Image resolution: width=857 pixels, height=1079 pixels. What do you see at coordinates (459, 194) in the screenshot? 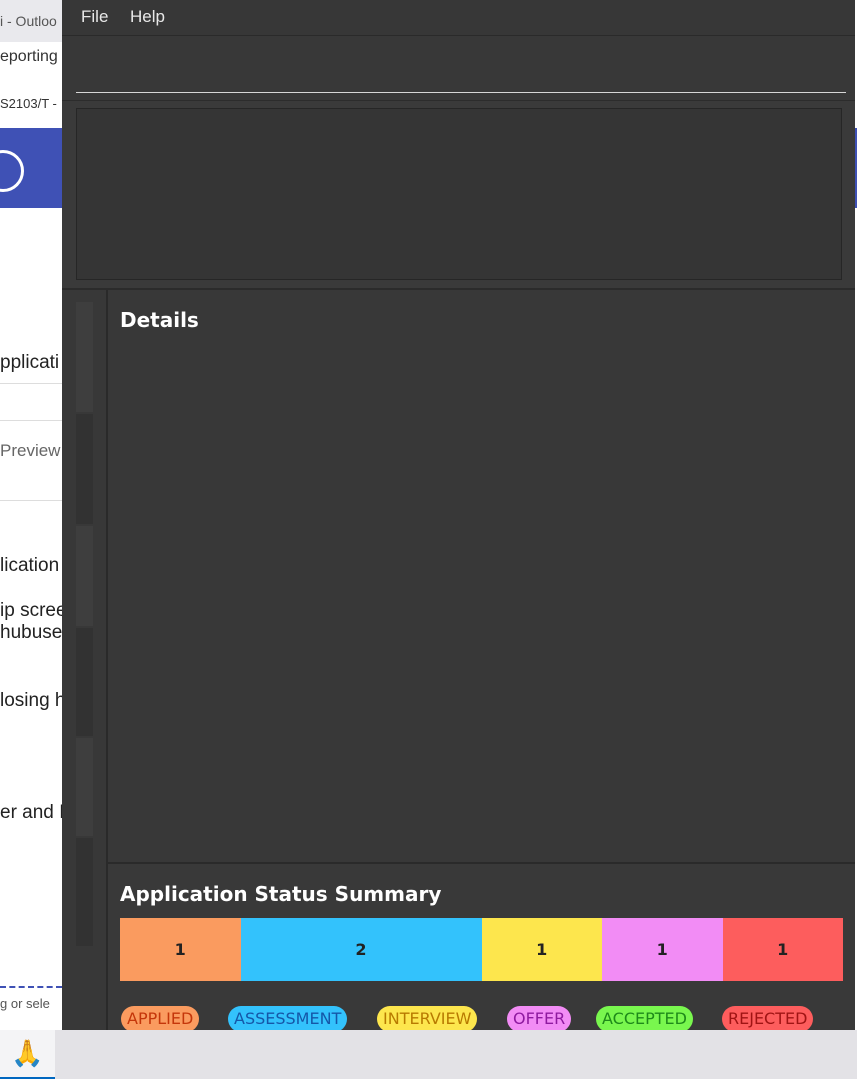
I see `result-display` at bounding box center [459, 194].